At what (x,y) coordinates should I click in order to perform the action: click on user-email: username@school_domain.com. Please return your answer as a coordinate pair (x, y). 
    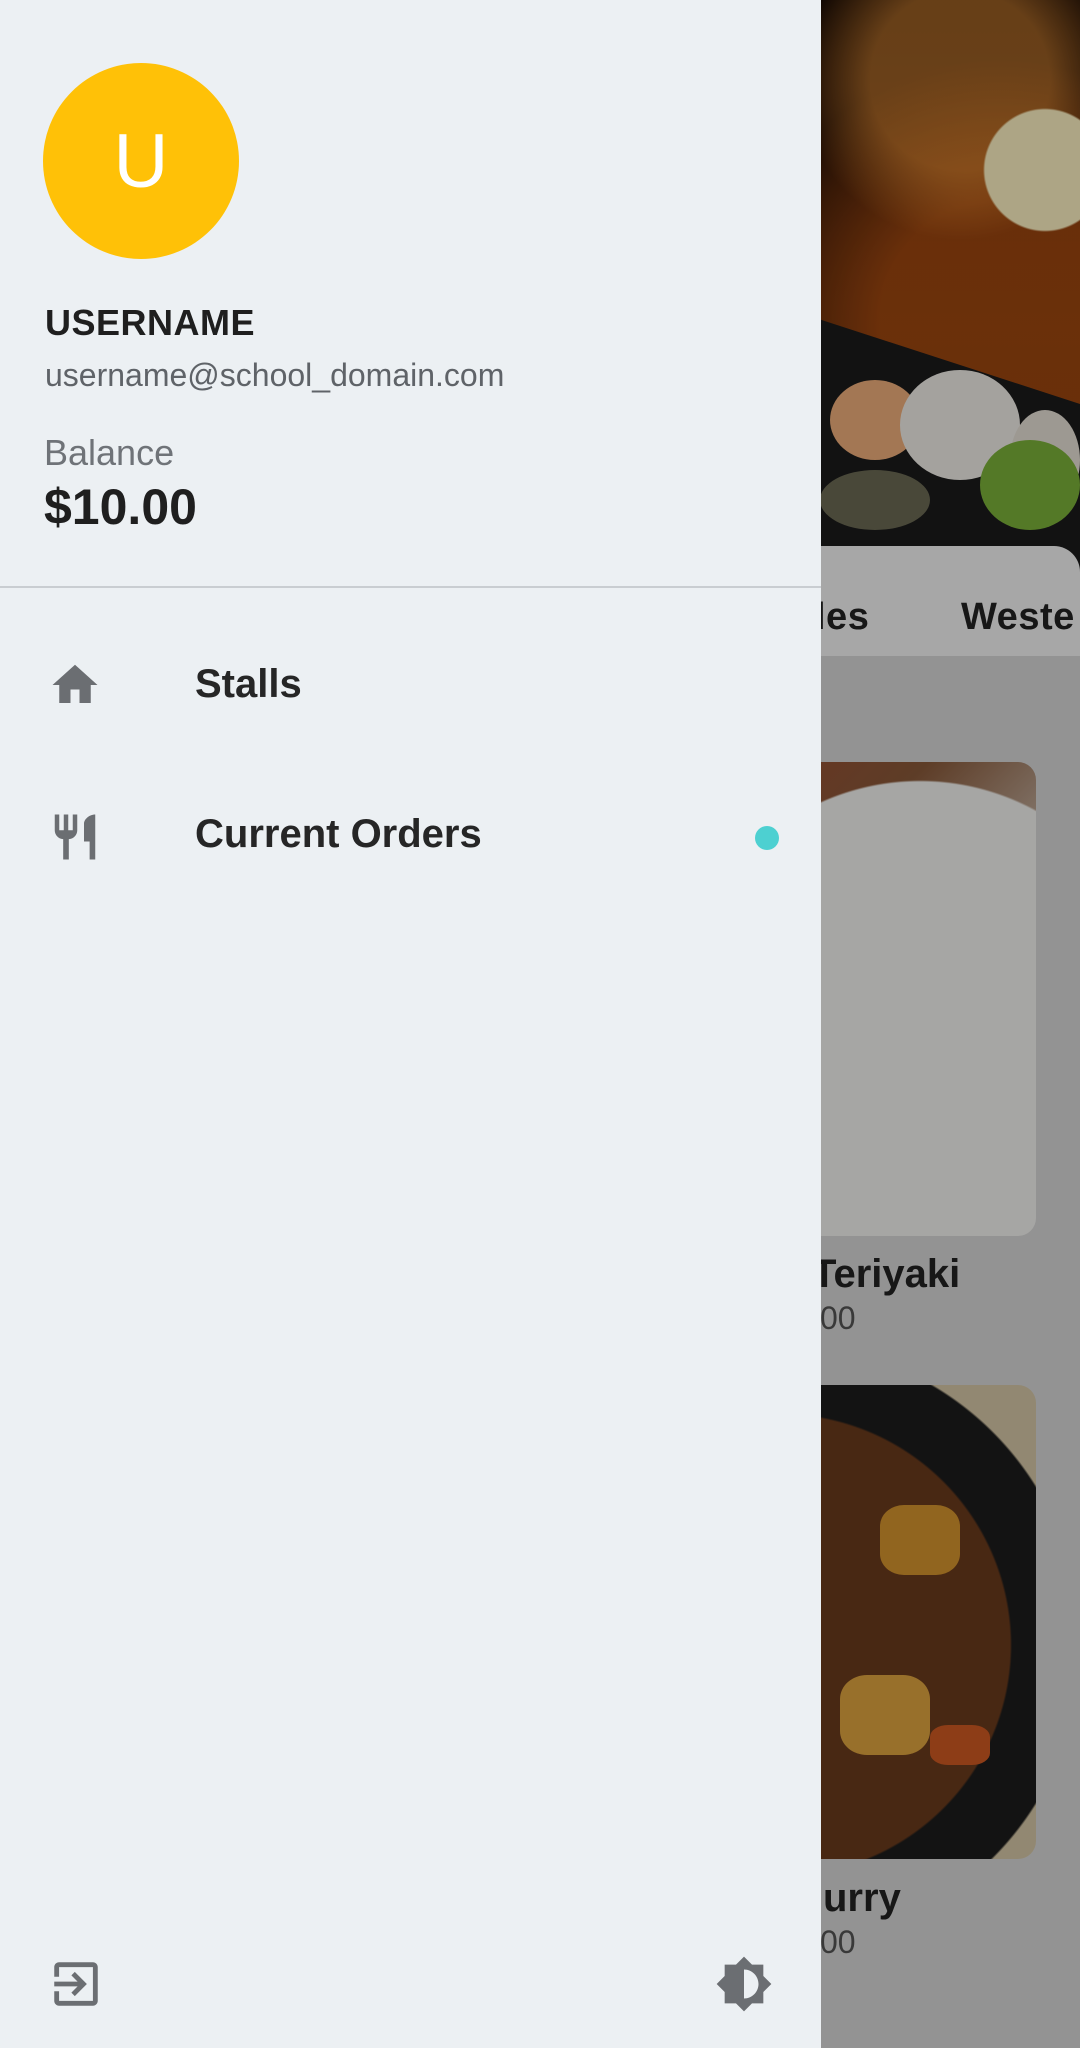
    Looking at the image, I should click on (275, 375).